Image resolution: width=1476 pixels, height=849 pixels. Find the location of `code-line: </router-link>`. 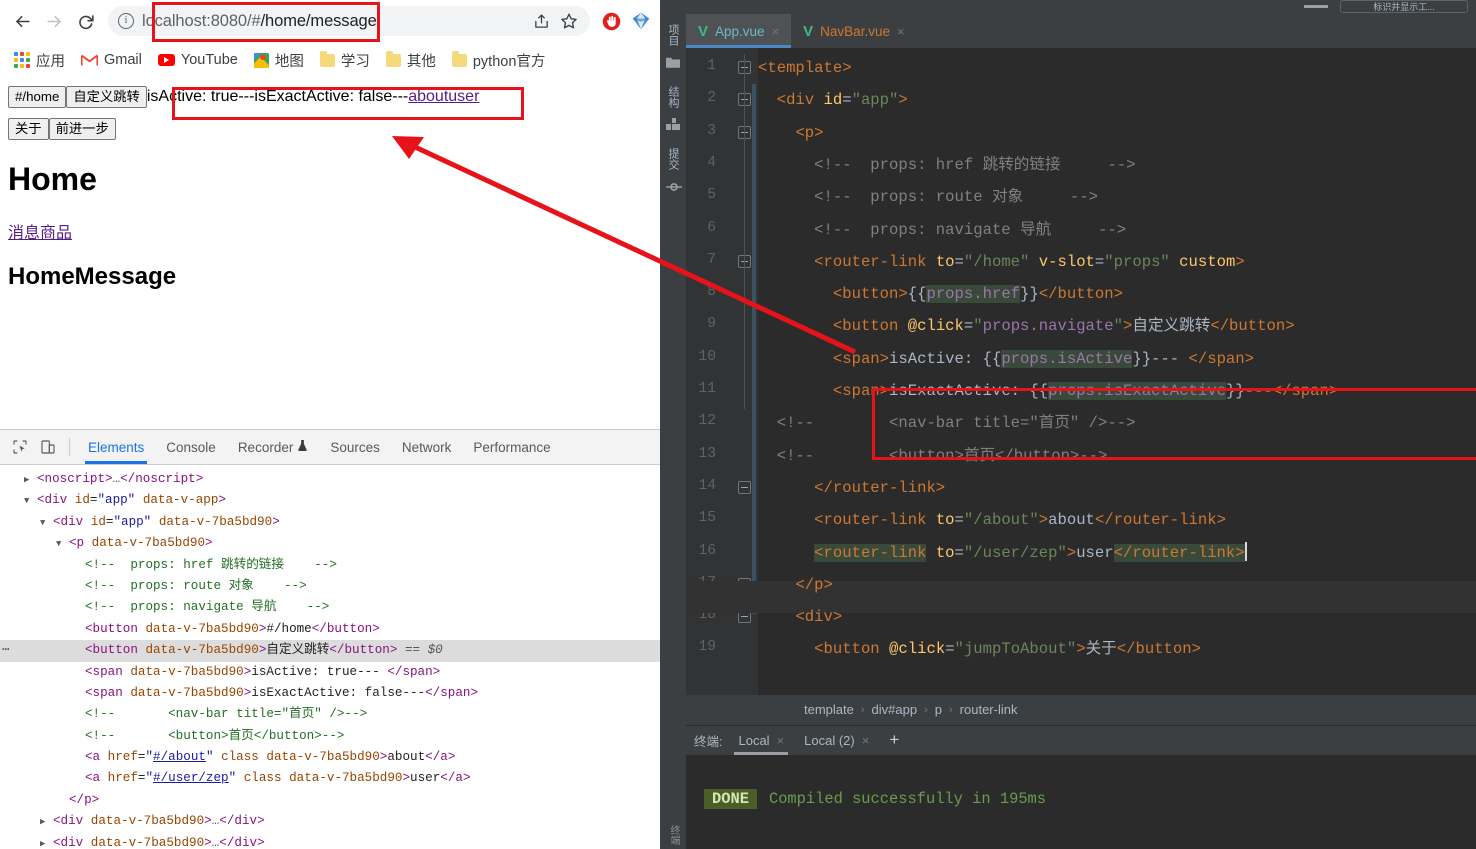

code-line: </router-link> is located at coordinates (851, 488).